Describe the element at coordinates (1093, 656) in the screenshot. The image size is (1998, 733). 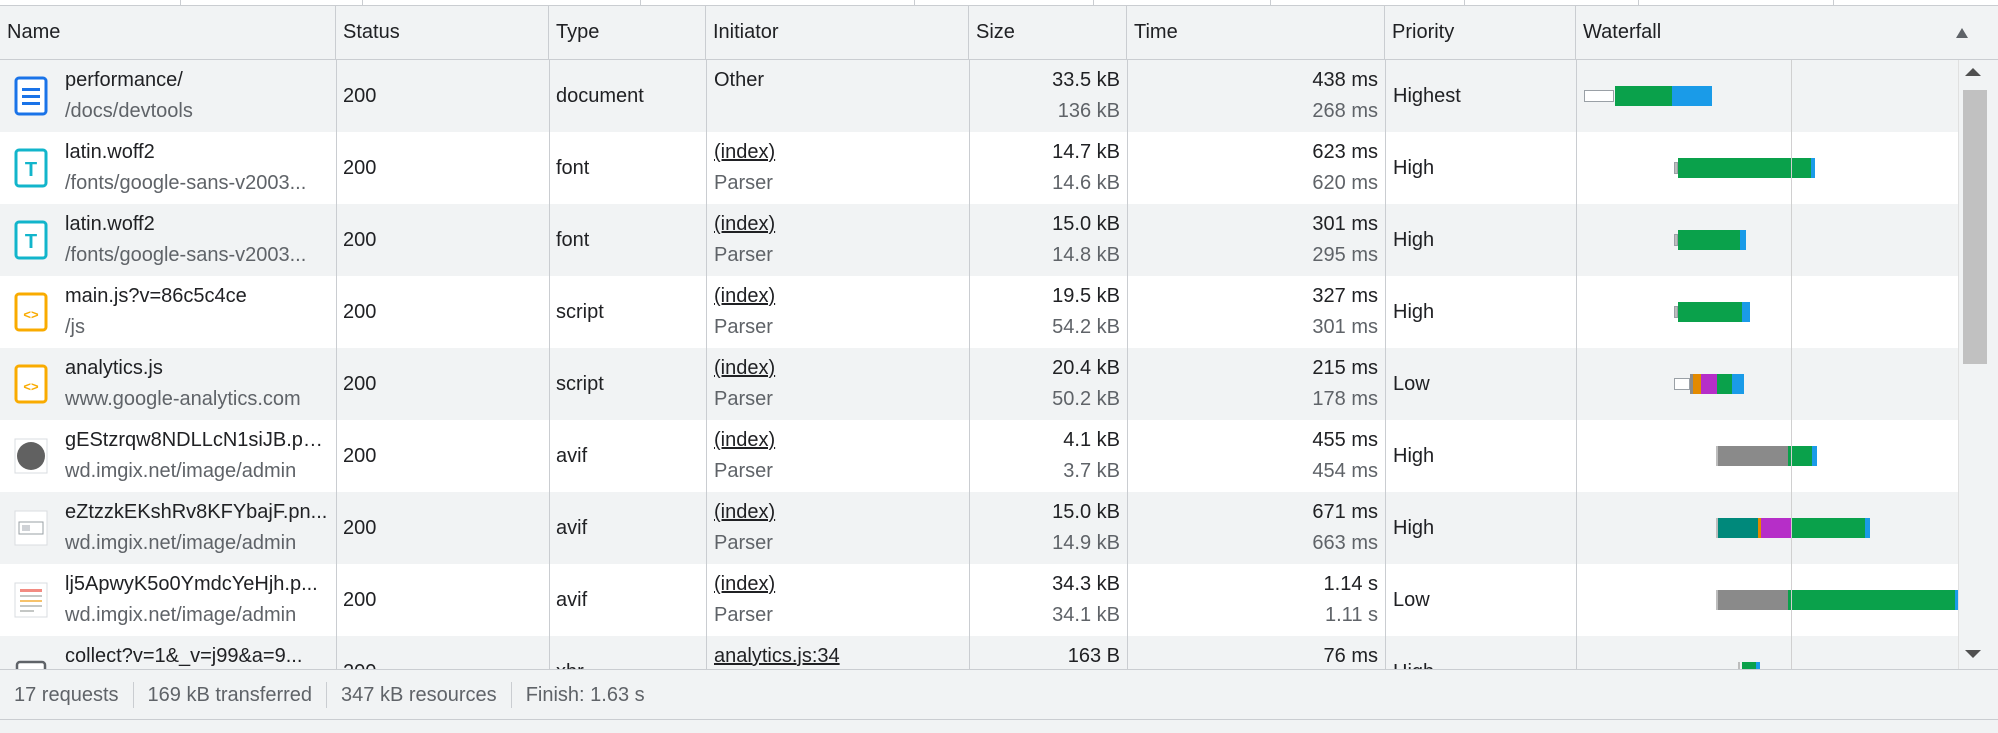
I see `transfer-size: 163 B` at that location.